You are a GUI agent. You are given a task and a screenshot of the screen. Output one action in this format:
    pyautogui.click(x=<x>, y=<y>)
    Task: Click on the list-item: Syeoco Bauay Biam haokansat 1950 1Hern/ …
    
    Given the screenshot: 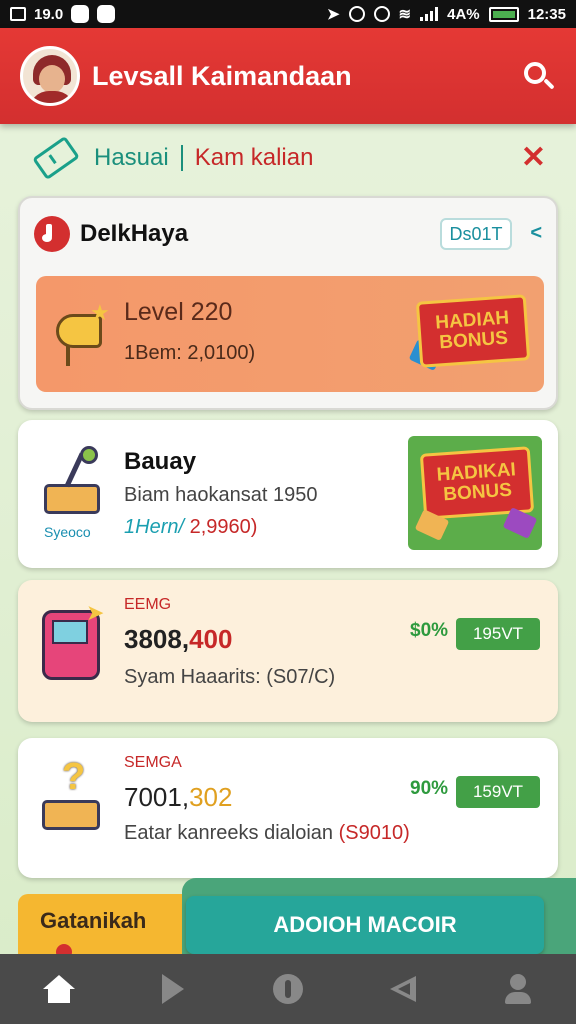 What is the action you would take?
    pyautogui.click(x=288, y=494)
    